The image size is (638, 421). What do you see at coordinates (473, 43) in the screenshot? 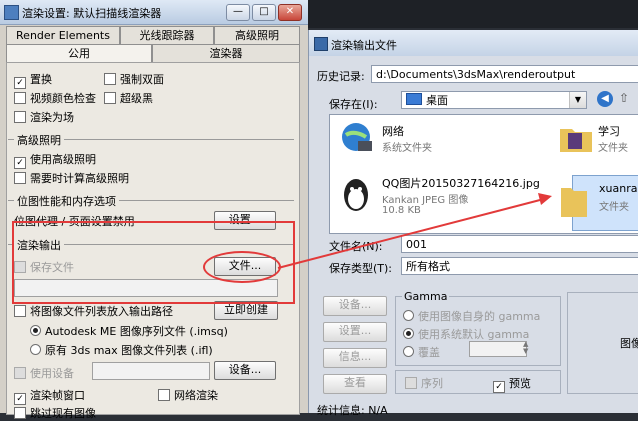
I see `dialog-titlebar: 渲染输出文件` at bounding box center [473, 43].